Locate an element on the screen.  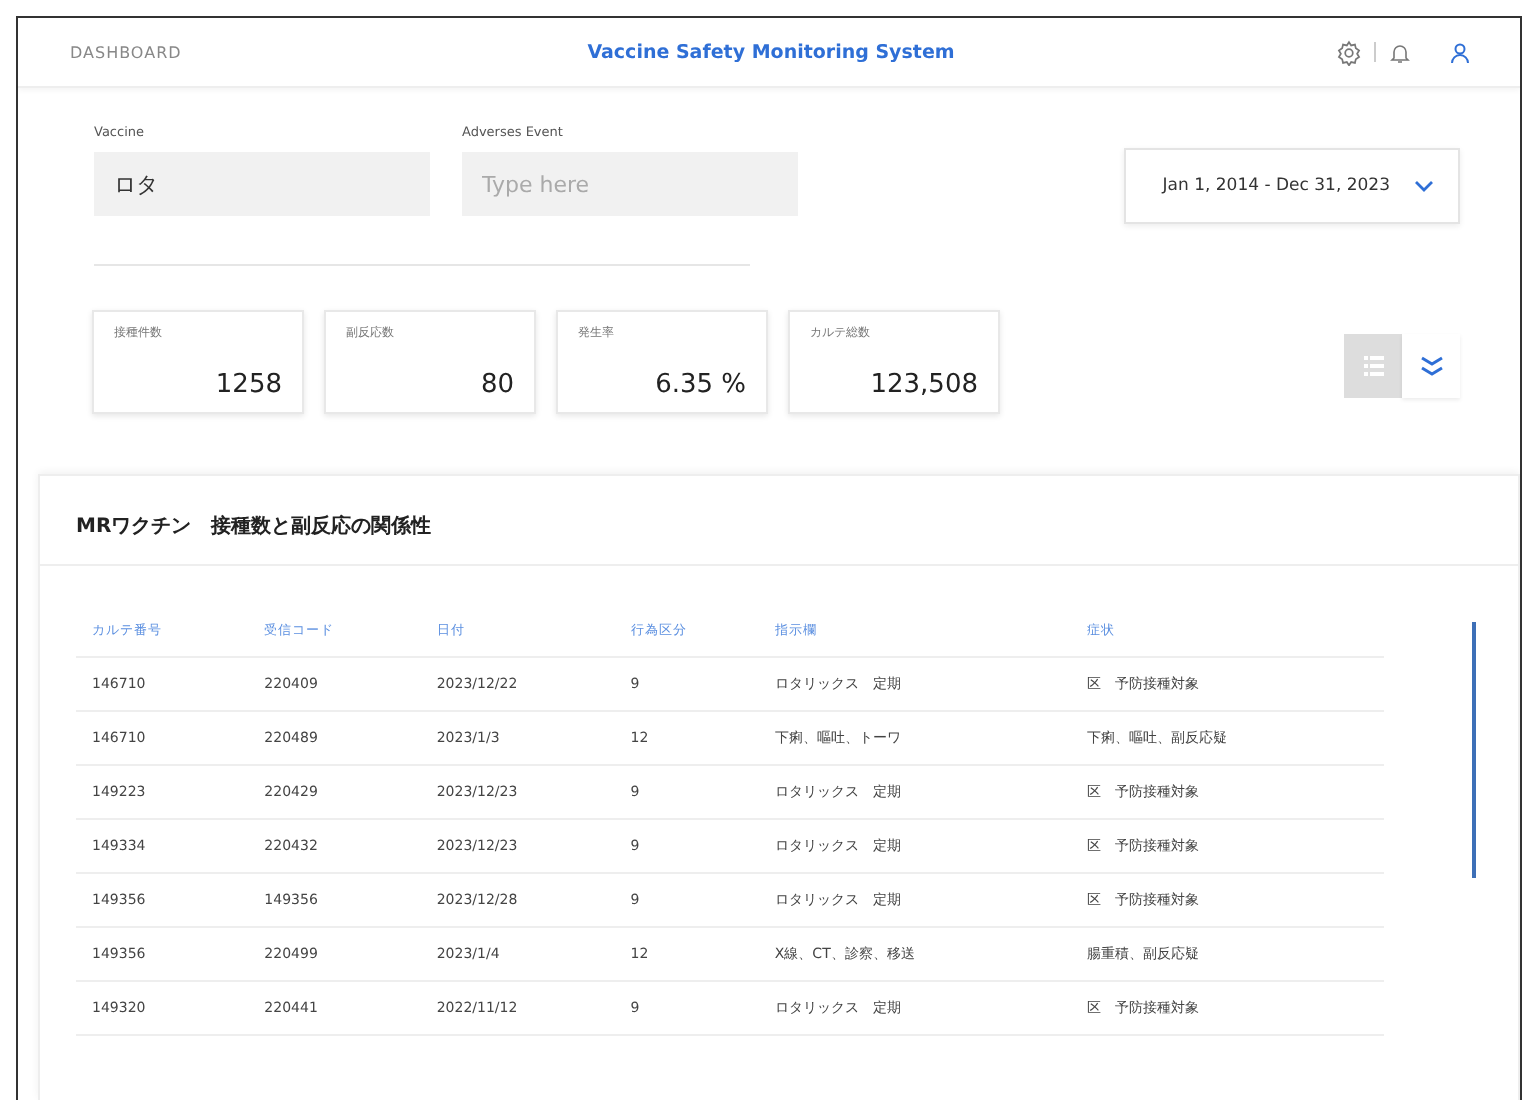
vaccine-field: ロタ is located at coordinates (262, 184).